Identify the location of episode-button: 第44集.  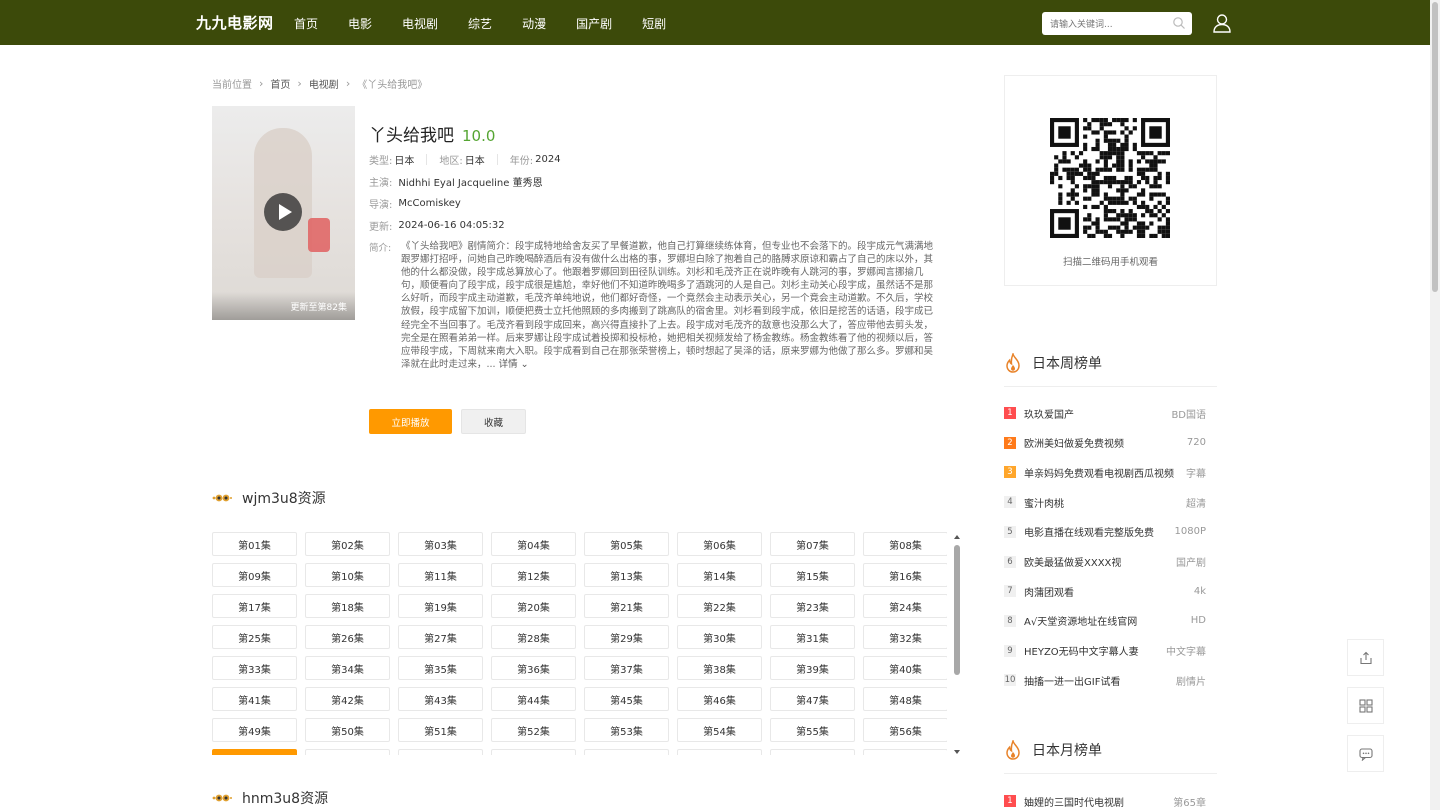
(533, 699).